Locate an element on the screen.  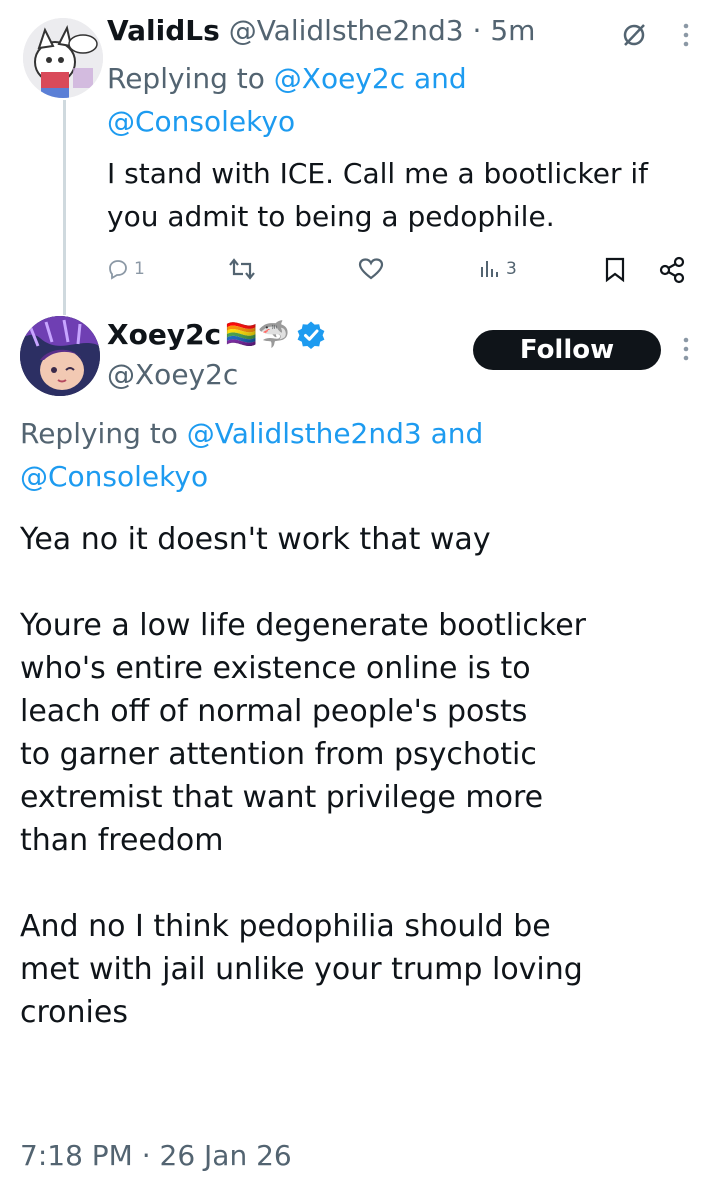
mention-link: @Xoey2c is located at coordinates (339, 78).